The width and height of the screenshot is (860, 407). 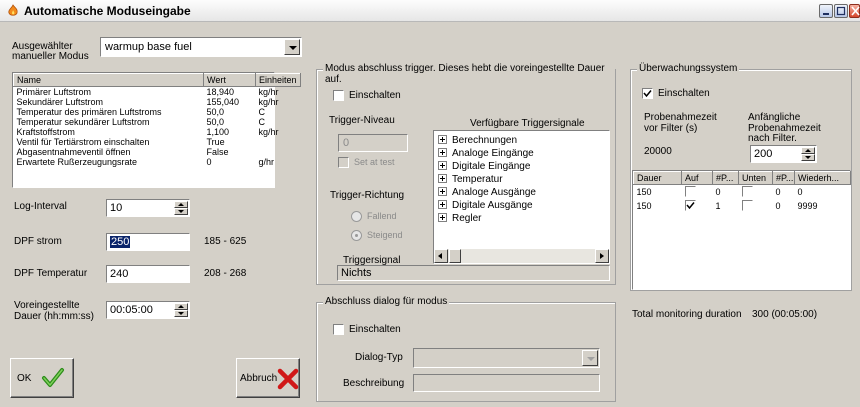 I want to click on falling-radio, so click(x=356, y=216).